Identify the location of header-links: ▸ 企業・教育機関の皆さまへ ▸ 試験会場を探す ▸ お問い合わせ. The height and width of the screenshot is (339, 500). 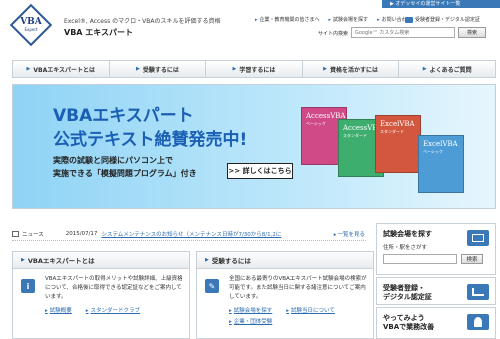
(333, 19).